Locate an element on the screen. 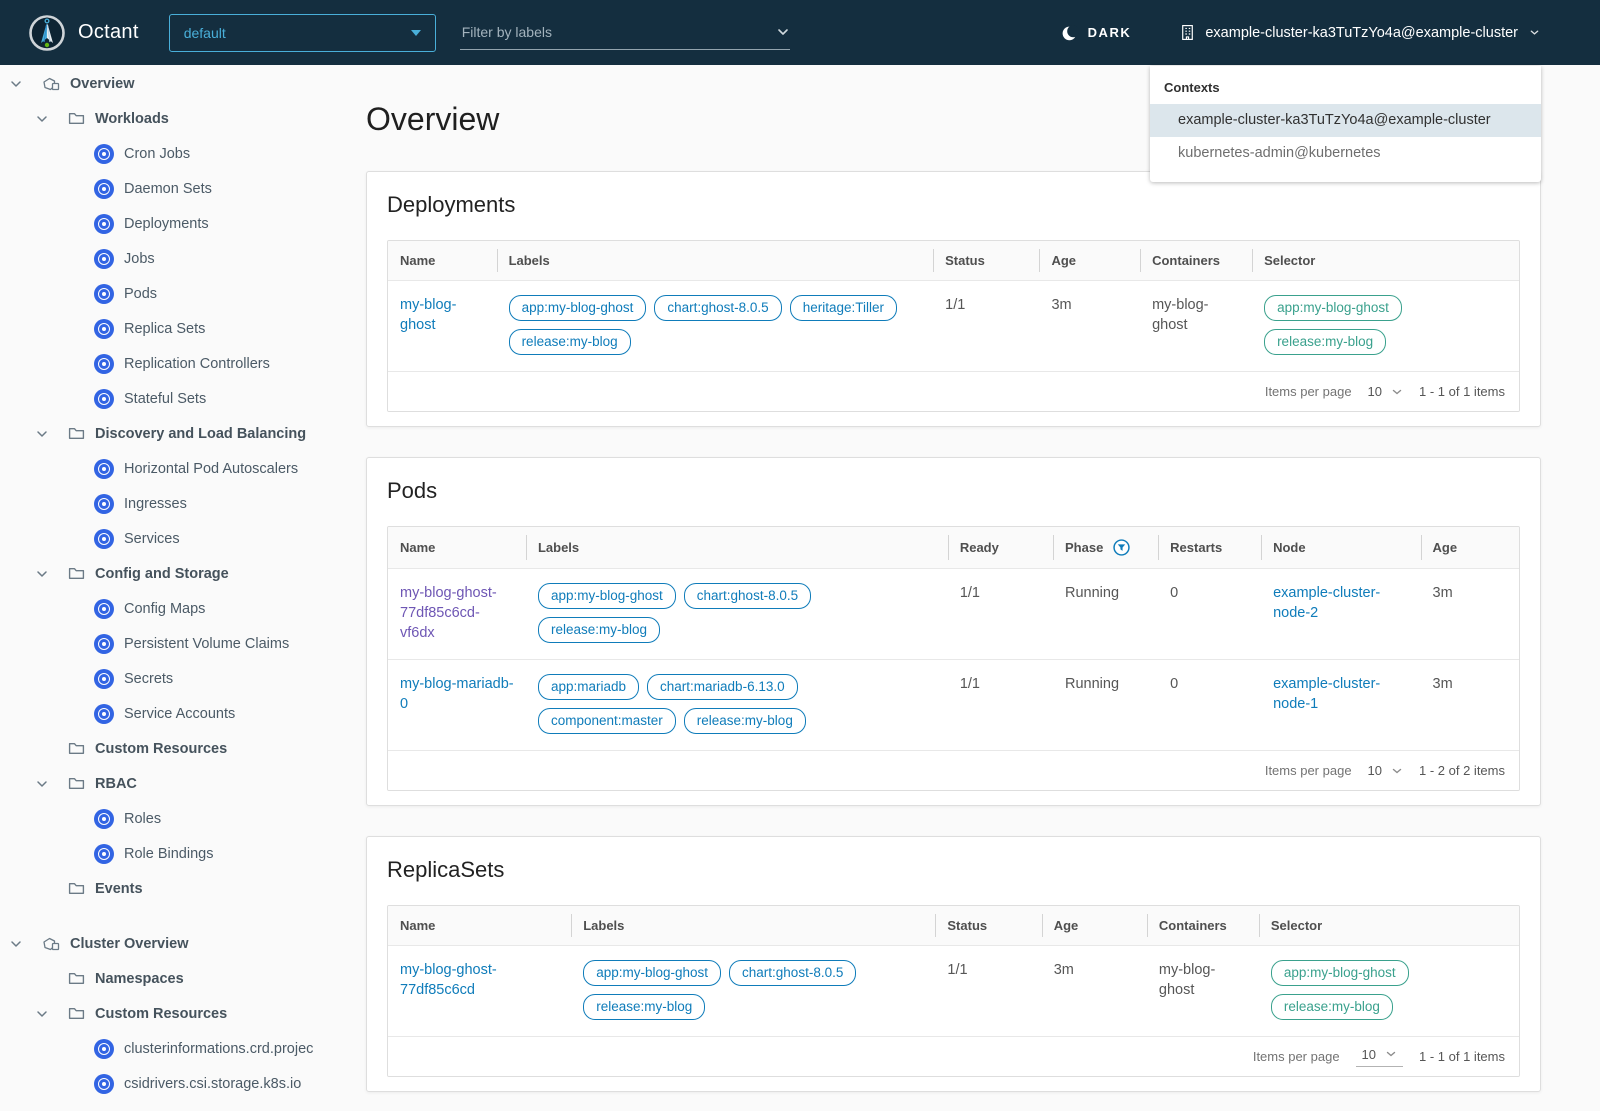 Image resolution: width=1600 pixels, height=1111 pixels. name-link: my-blog-ghost-77df85c6cd-vf6dx is located at coordinates (448, 613).